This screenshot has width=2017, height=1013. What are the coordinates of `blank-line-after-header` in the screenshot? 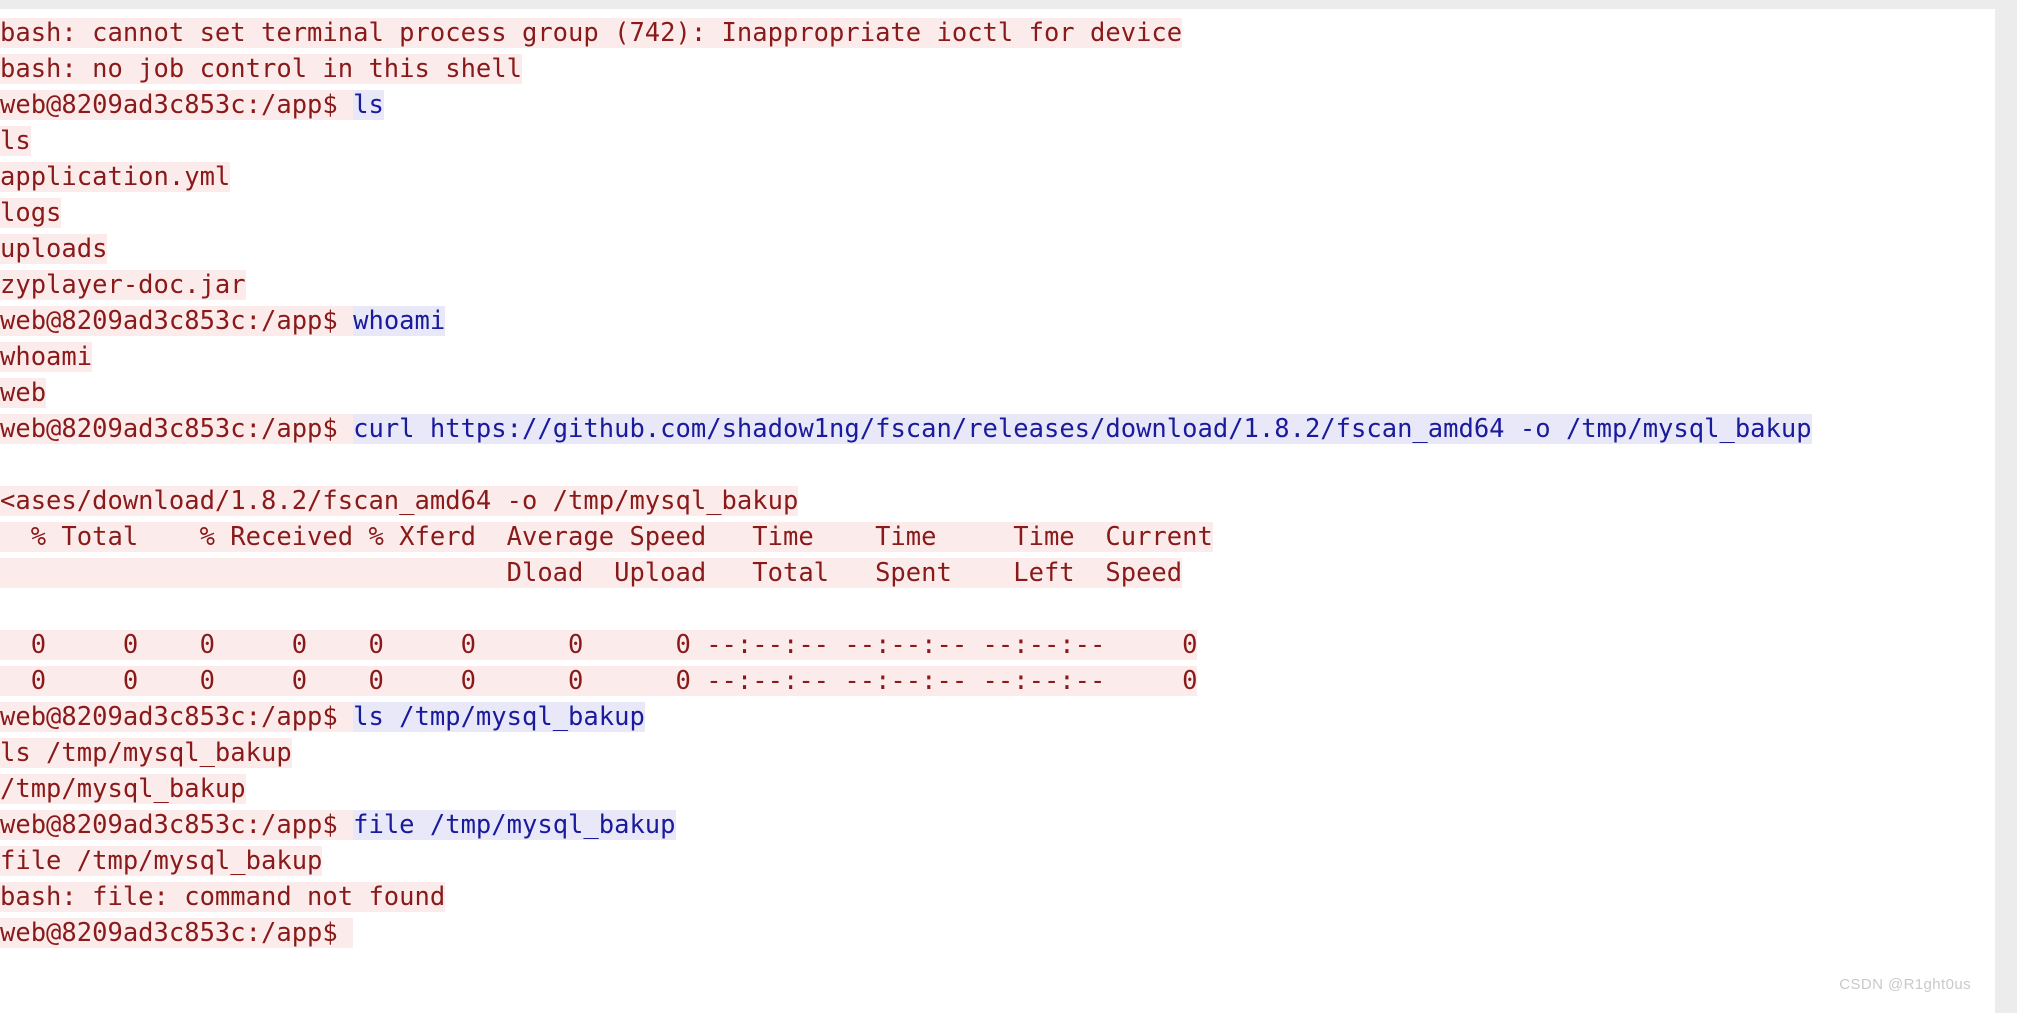 It's located at (997, 609).